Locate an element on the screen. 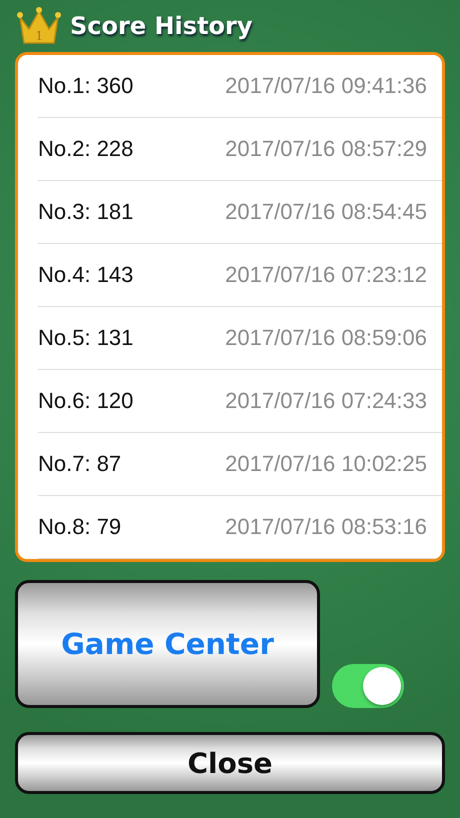 The height and width of the screenshot is (818, 460). screen-title: Score History is located at coordinates (161, 26).